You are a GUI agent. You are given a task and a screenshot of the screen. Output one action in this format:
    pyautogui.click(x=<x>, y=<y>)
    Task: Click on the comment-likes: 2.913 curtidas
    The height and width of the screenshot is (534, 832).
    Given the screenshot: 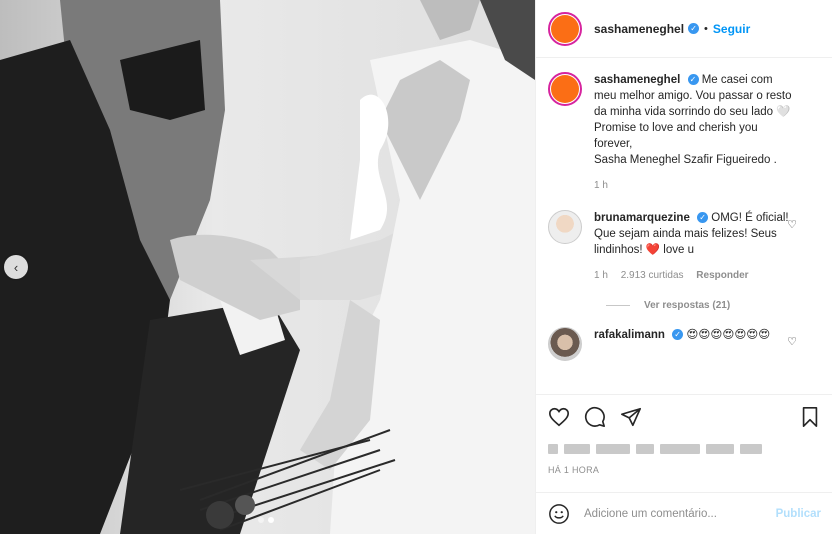 What is the action you would take?
    pyautogui.click(x=652, y=275)
    